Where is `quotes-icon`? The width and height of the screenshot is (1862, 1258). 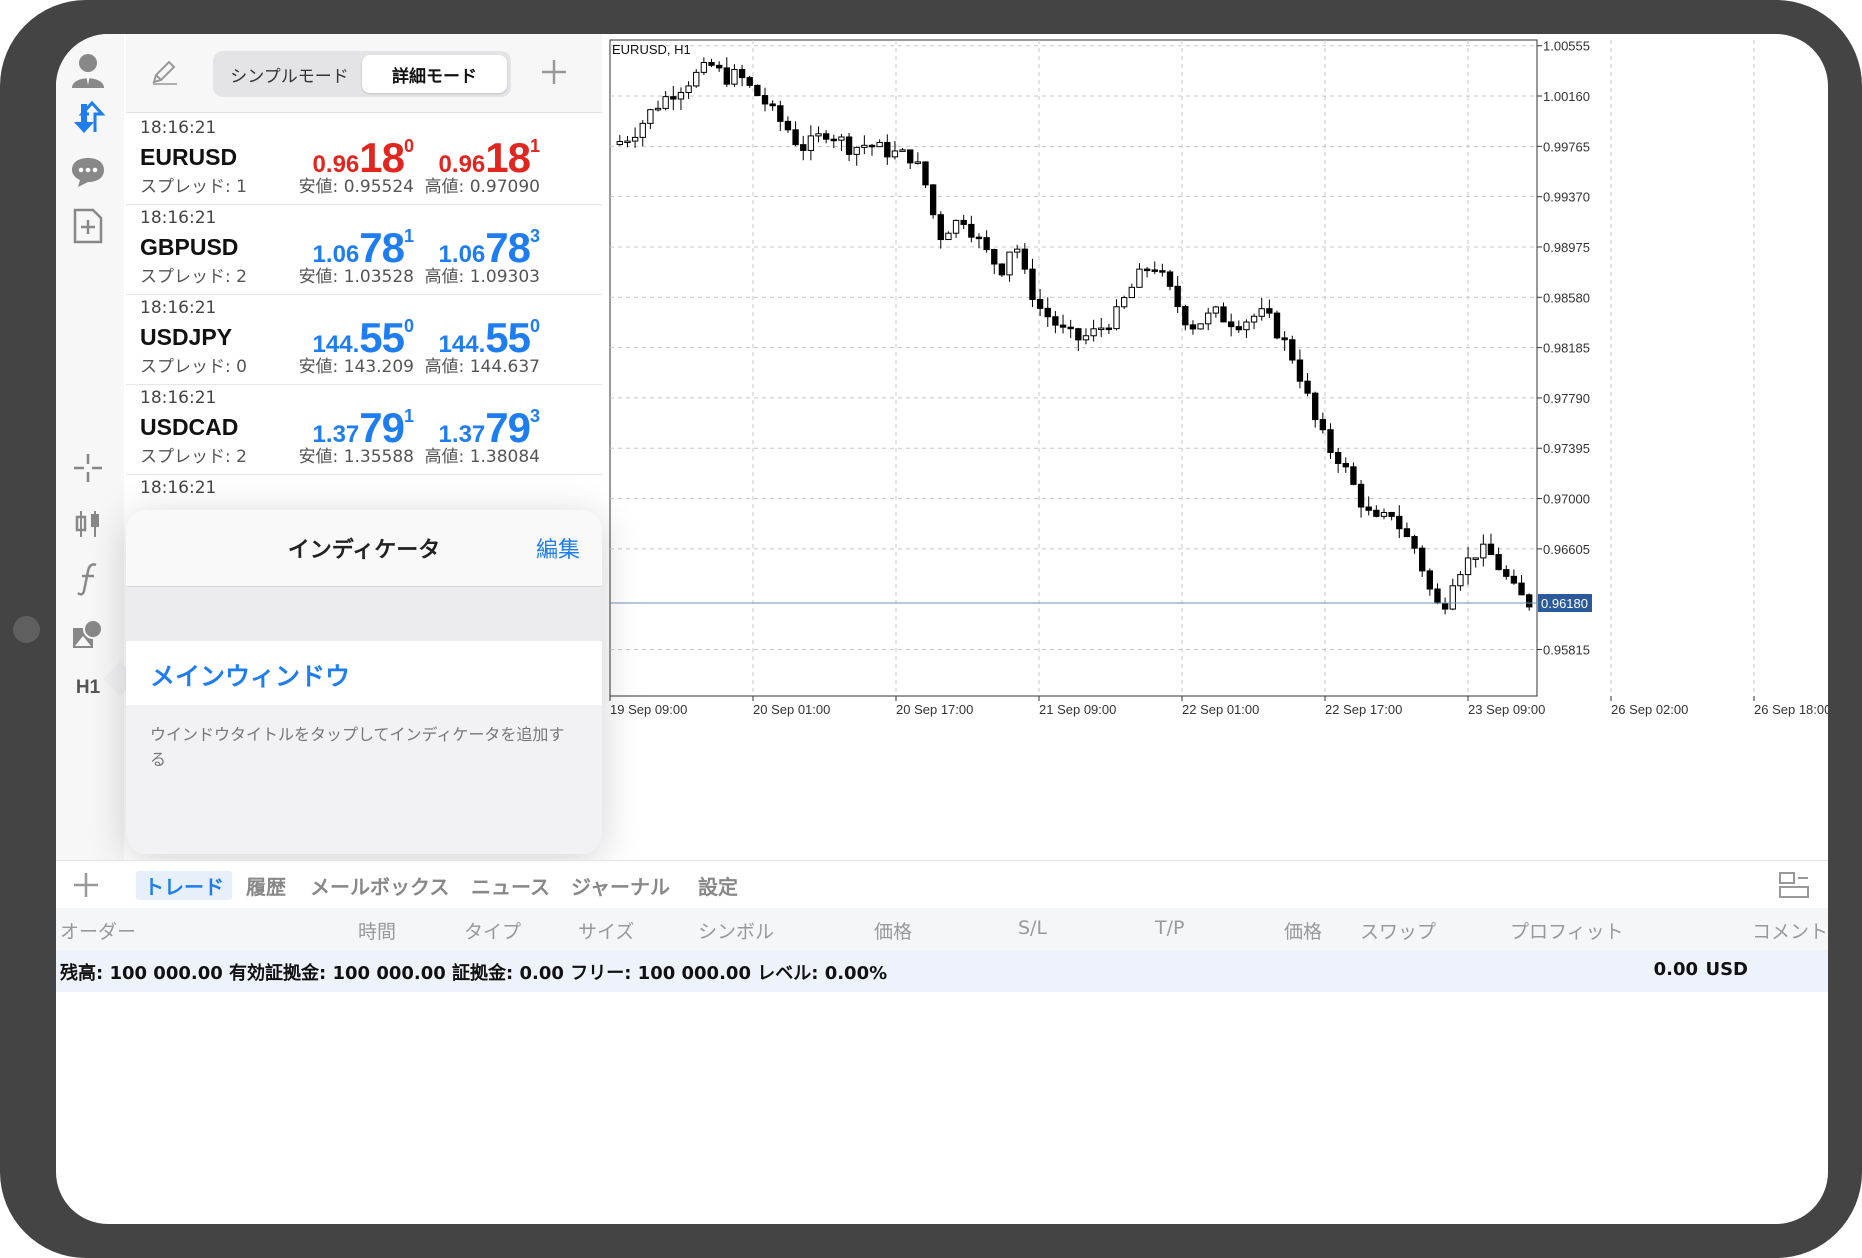 quotes-icon is located at coordinates (88, 118).